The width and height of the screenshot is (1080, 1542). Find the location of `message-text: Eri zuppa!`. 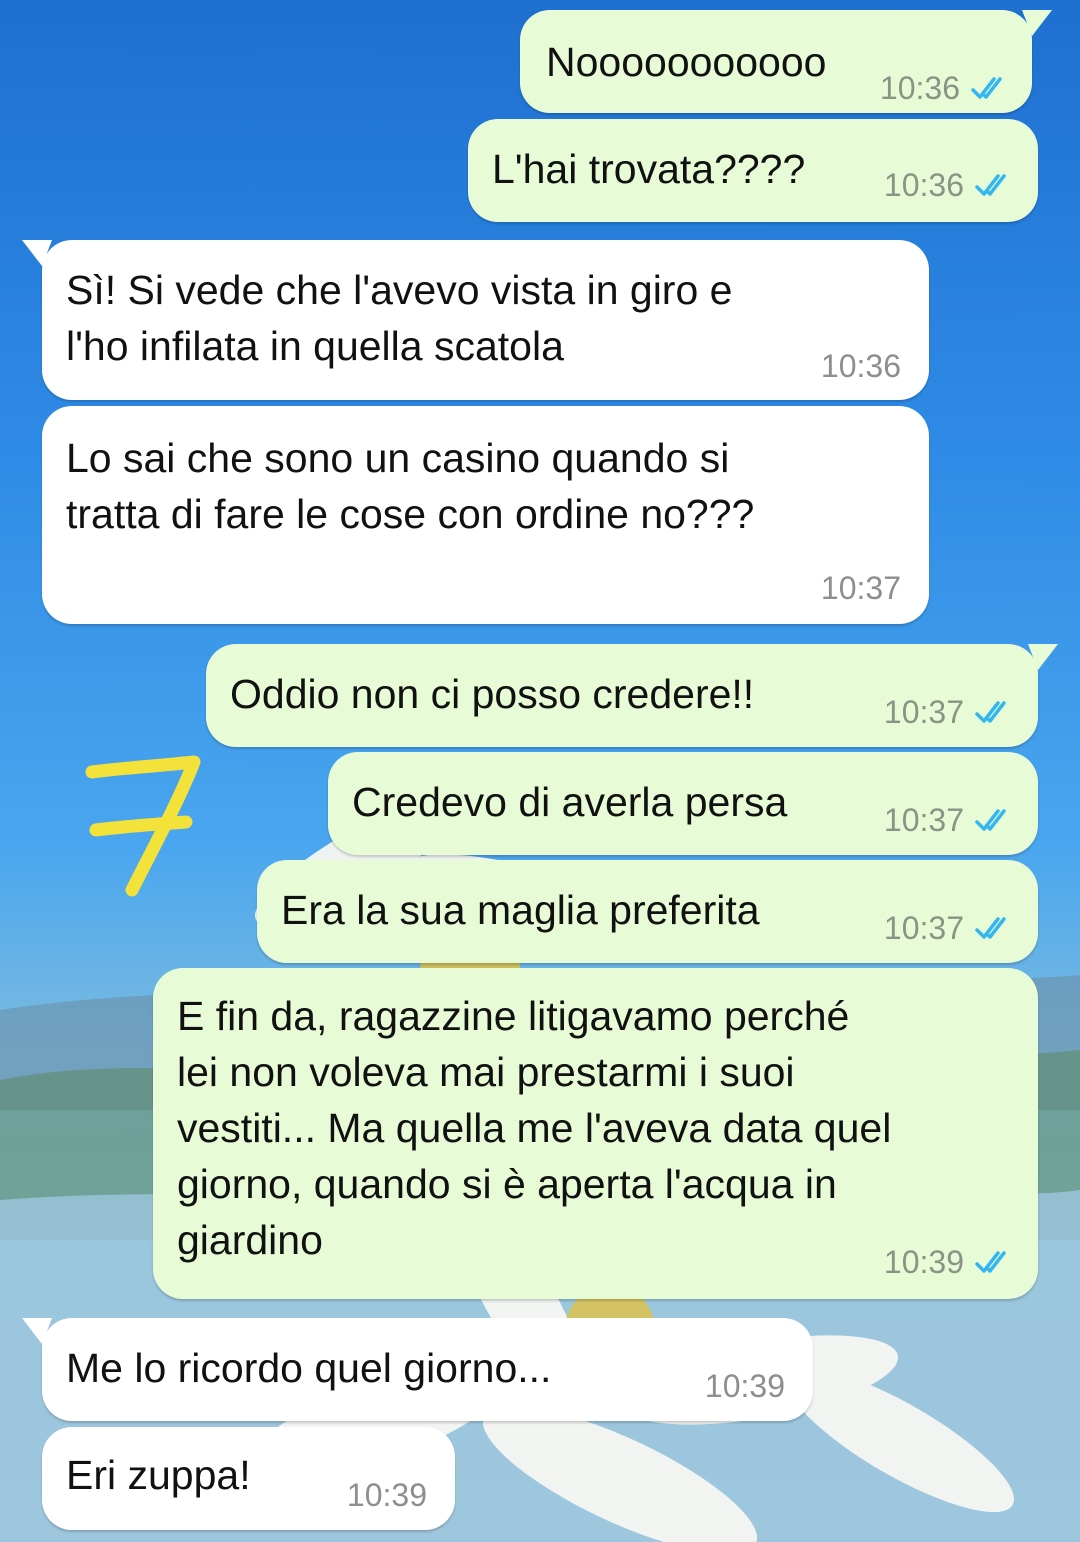

message-text: Eri zuppa! is located at coordinates (158, 1475).